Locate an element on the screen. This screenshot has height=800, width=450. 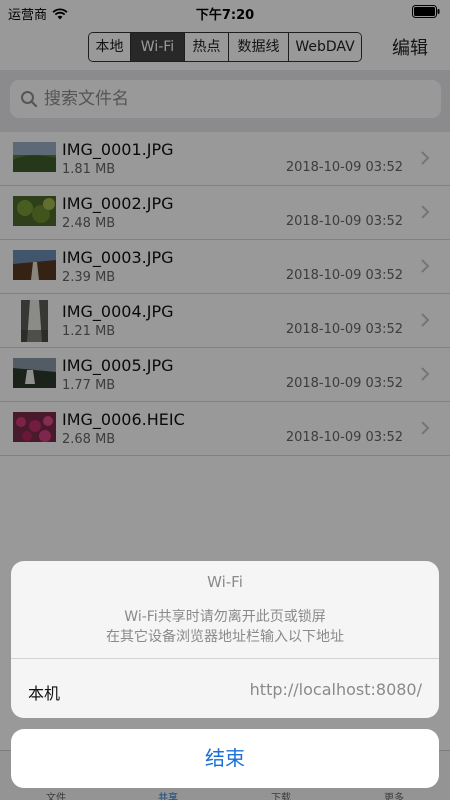
sheet-message-line: 在其它设备浏览器地址栏输入以下地址 is located at coordinates (225, 637).